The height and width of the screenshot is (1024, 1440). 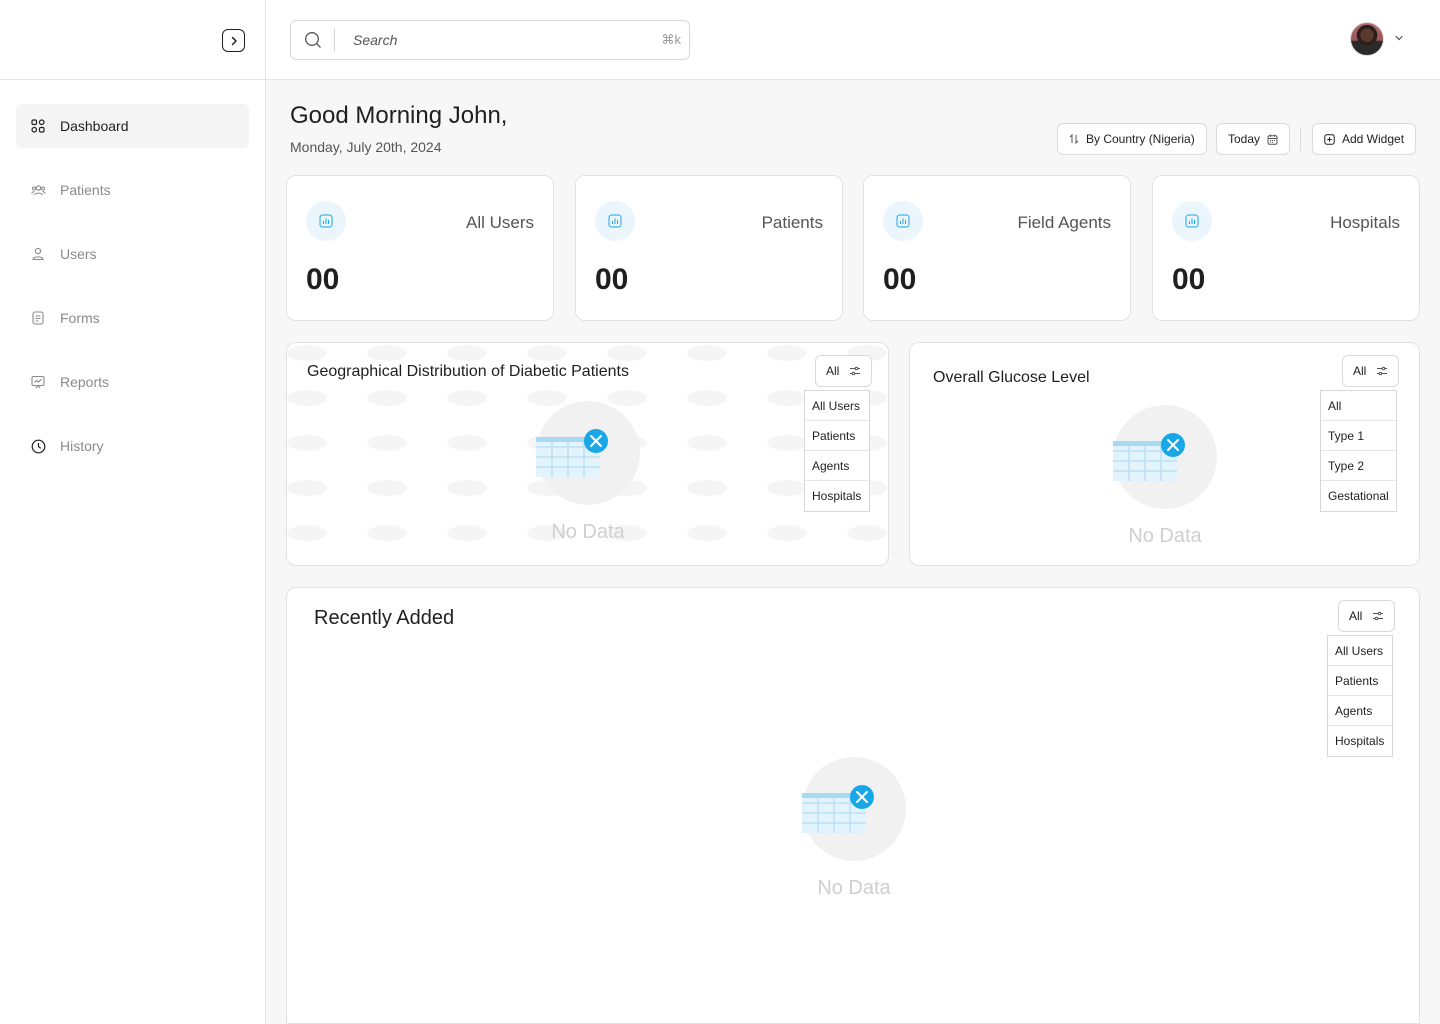 What do you see at coordinates (1286, 248) in the screenshot?
I see `stat-card-hospitals: Hospitals 00` at bounding box center [1286, 248].